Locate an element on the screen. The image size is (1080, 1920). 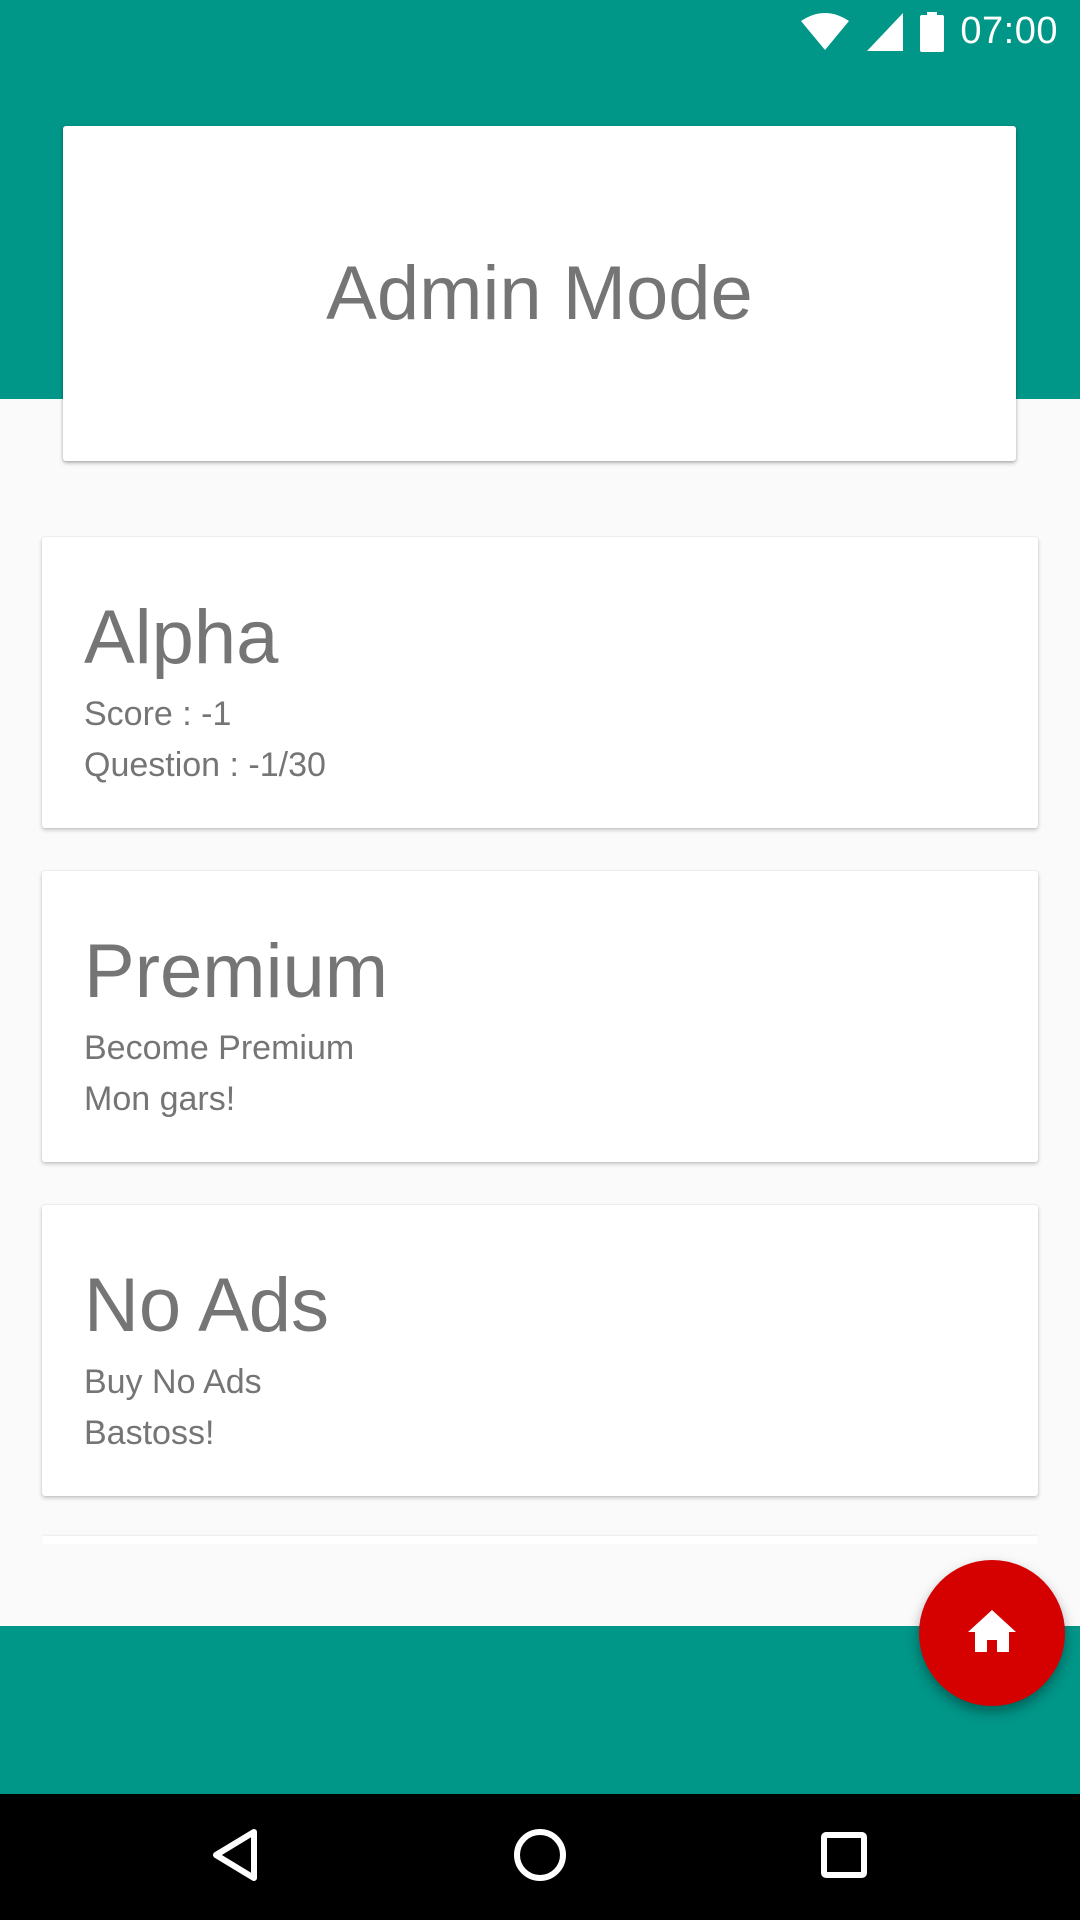
home-fab-button is located at coordinates (992, 1633).